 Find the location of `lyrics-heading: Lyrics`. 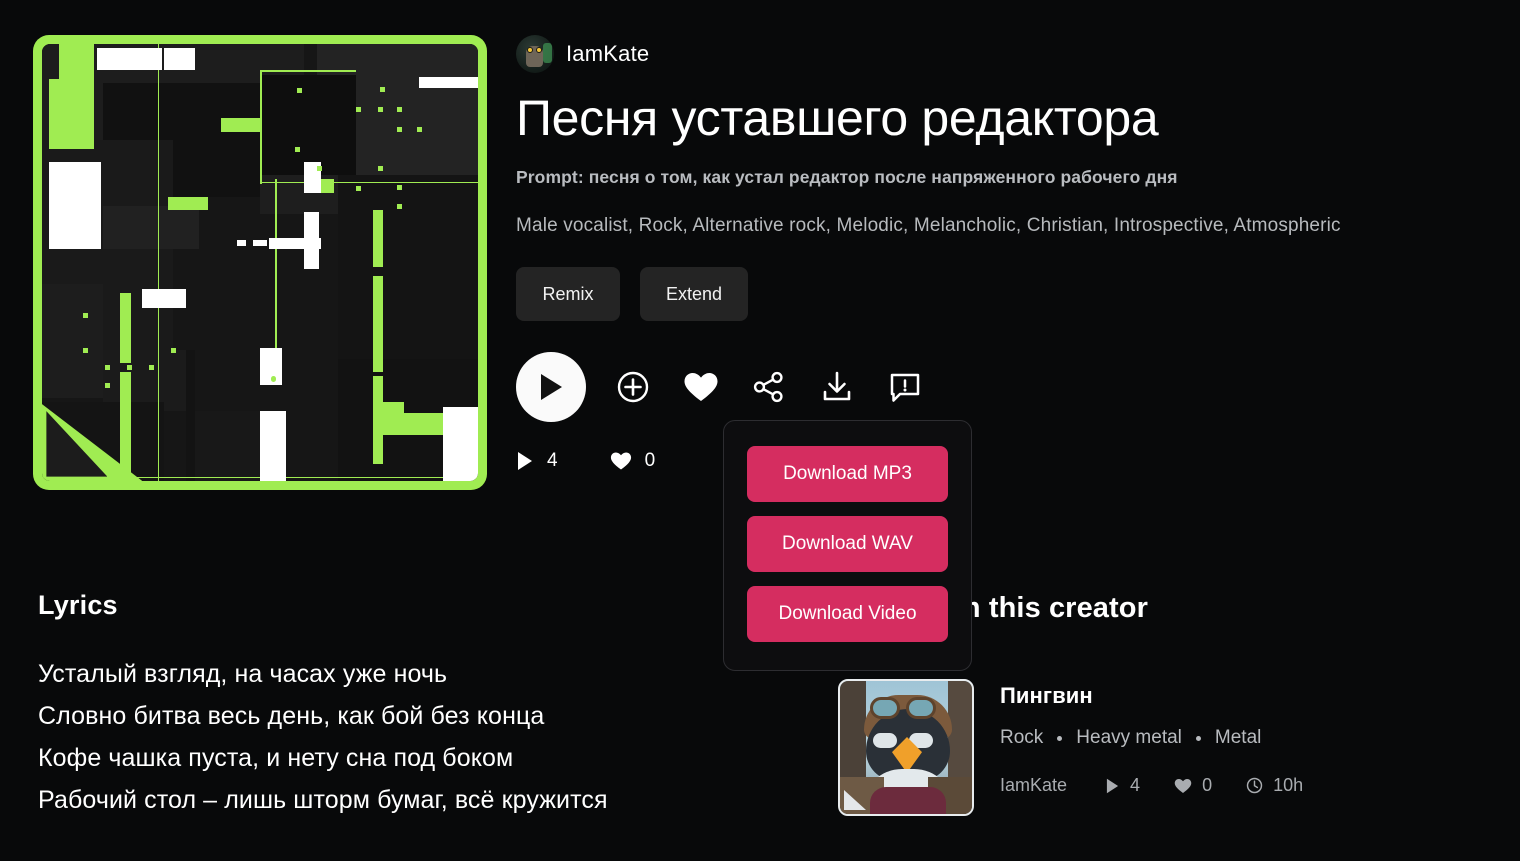

lyrics-heading: Lyrics is located at coordinates (78, 605).